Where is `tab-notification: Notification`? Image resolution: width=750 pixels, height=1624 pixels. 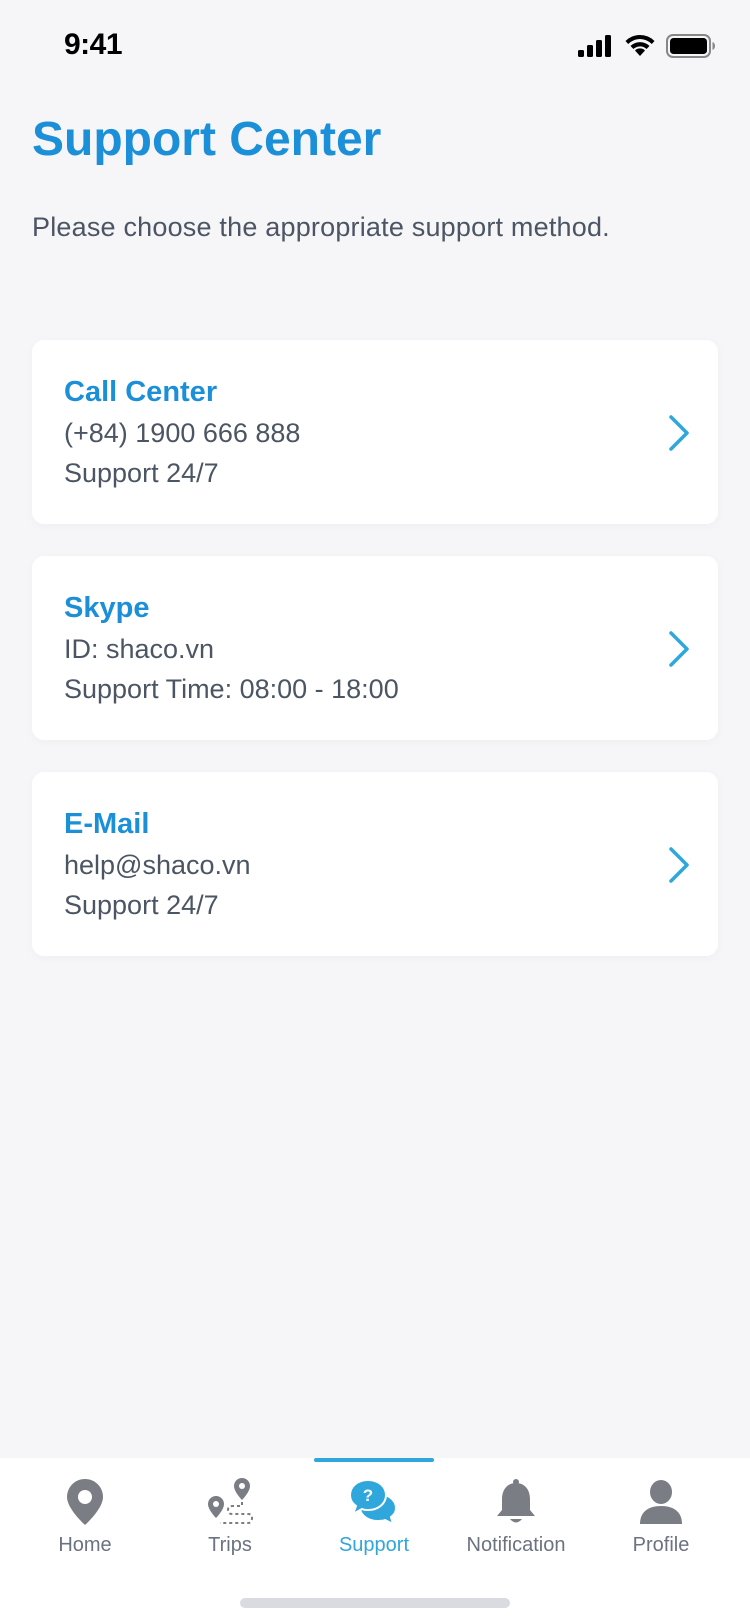 tab-notification: Notification is located at coordinates (516, 1519).